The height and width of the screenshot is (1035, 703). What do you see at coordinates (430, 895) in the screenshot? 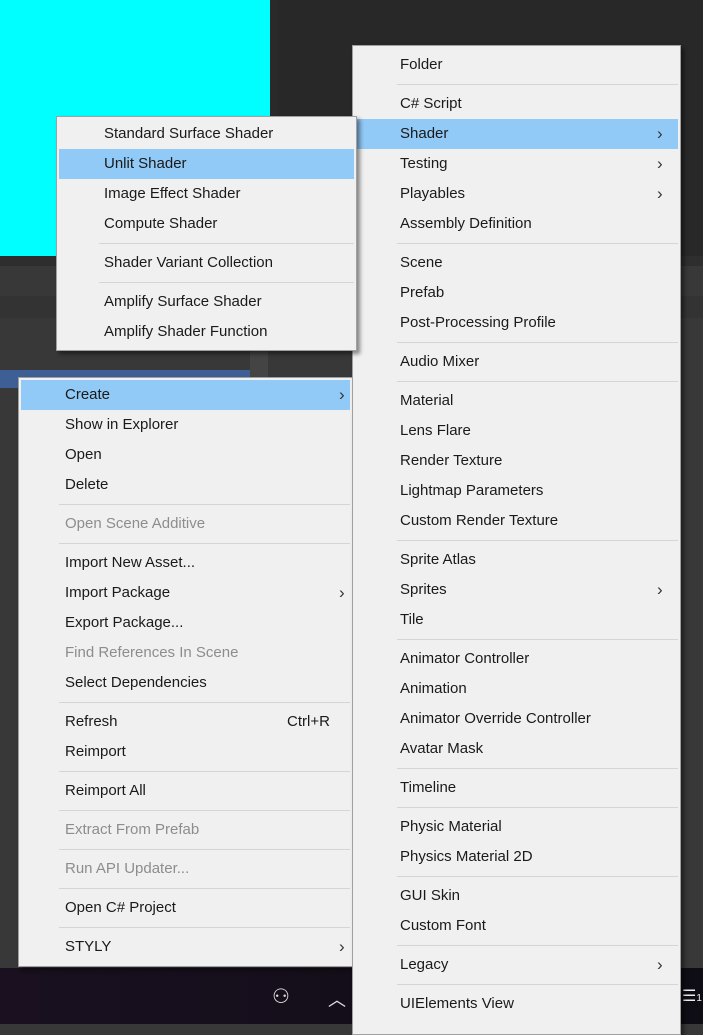
I see `menu-item-label: GUI Skin` at bounding box center [430, 895].